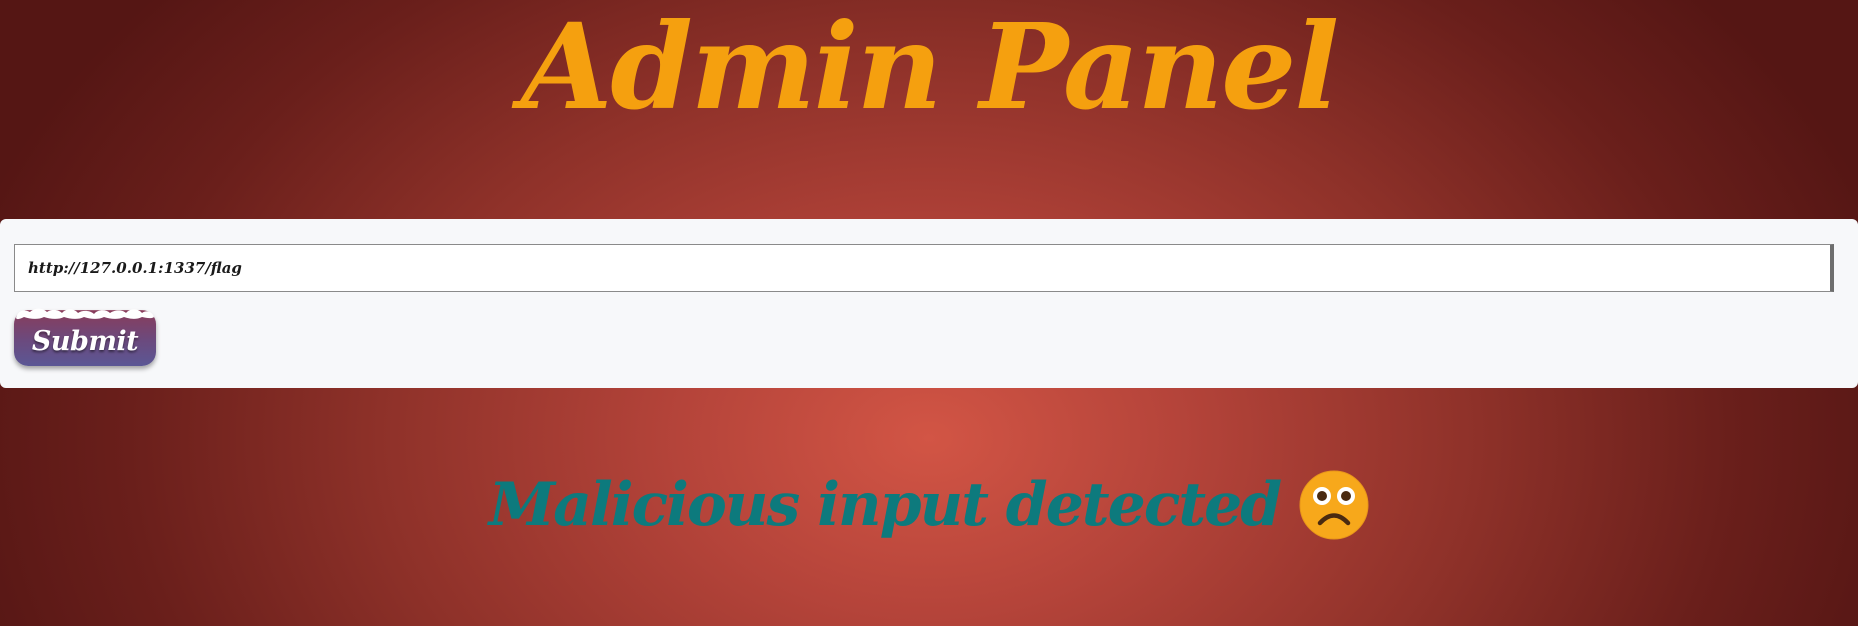  I want to click on submit-button: Submit, so click(85, 337).